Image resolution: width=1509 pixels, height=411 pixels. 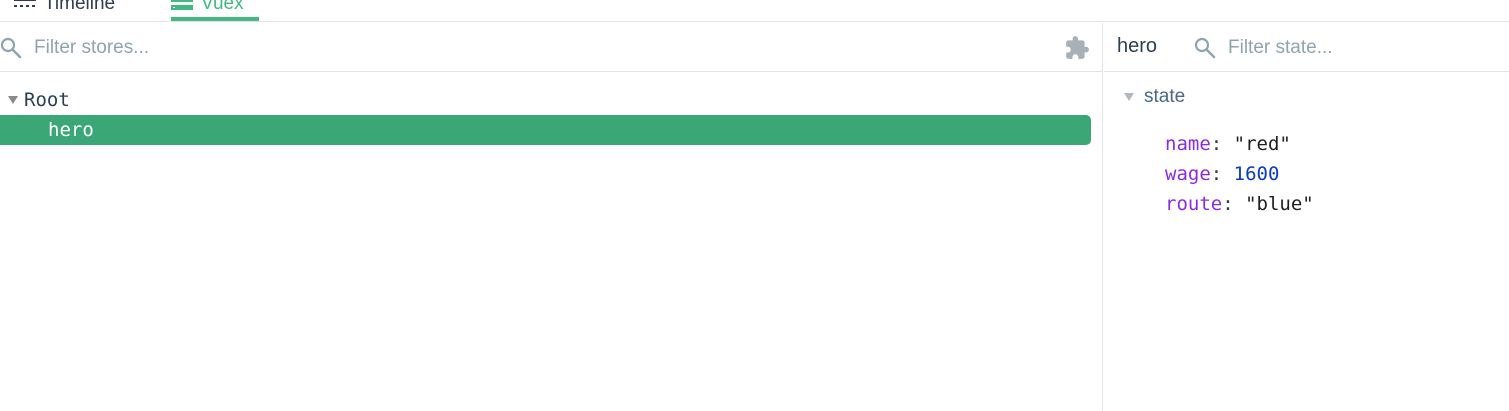 What do you see at coordinates (1262, 144) in the screenshot?
I see `prop-value: "red"` at bounding box center [1262, 144].